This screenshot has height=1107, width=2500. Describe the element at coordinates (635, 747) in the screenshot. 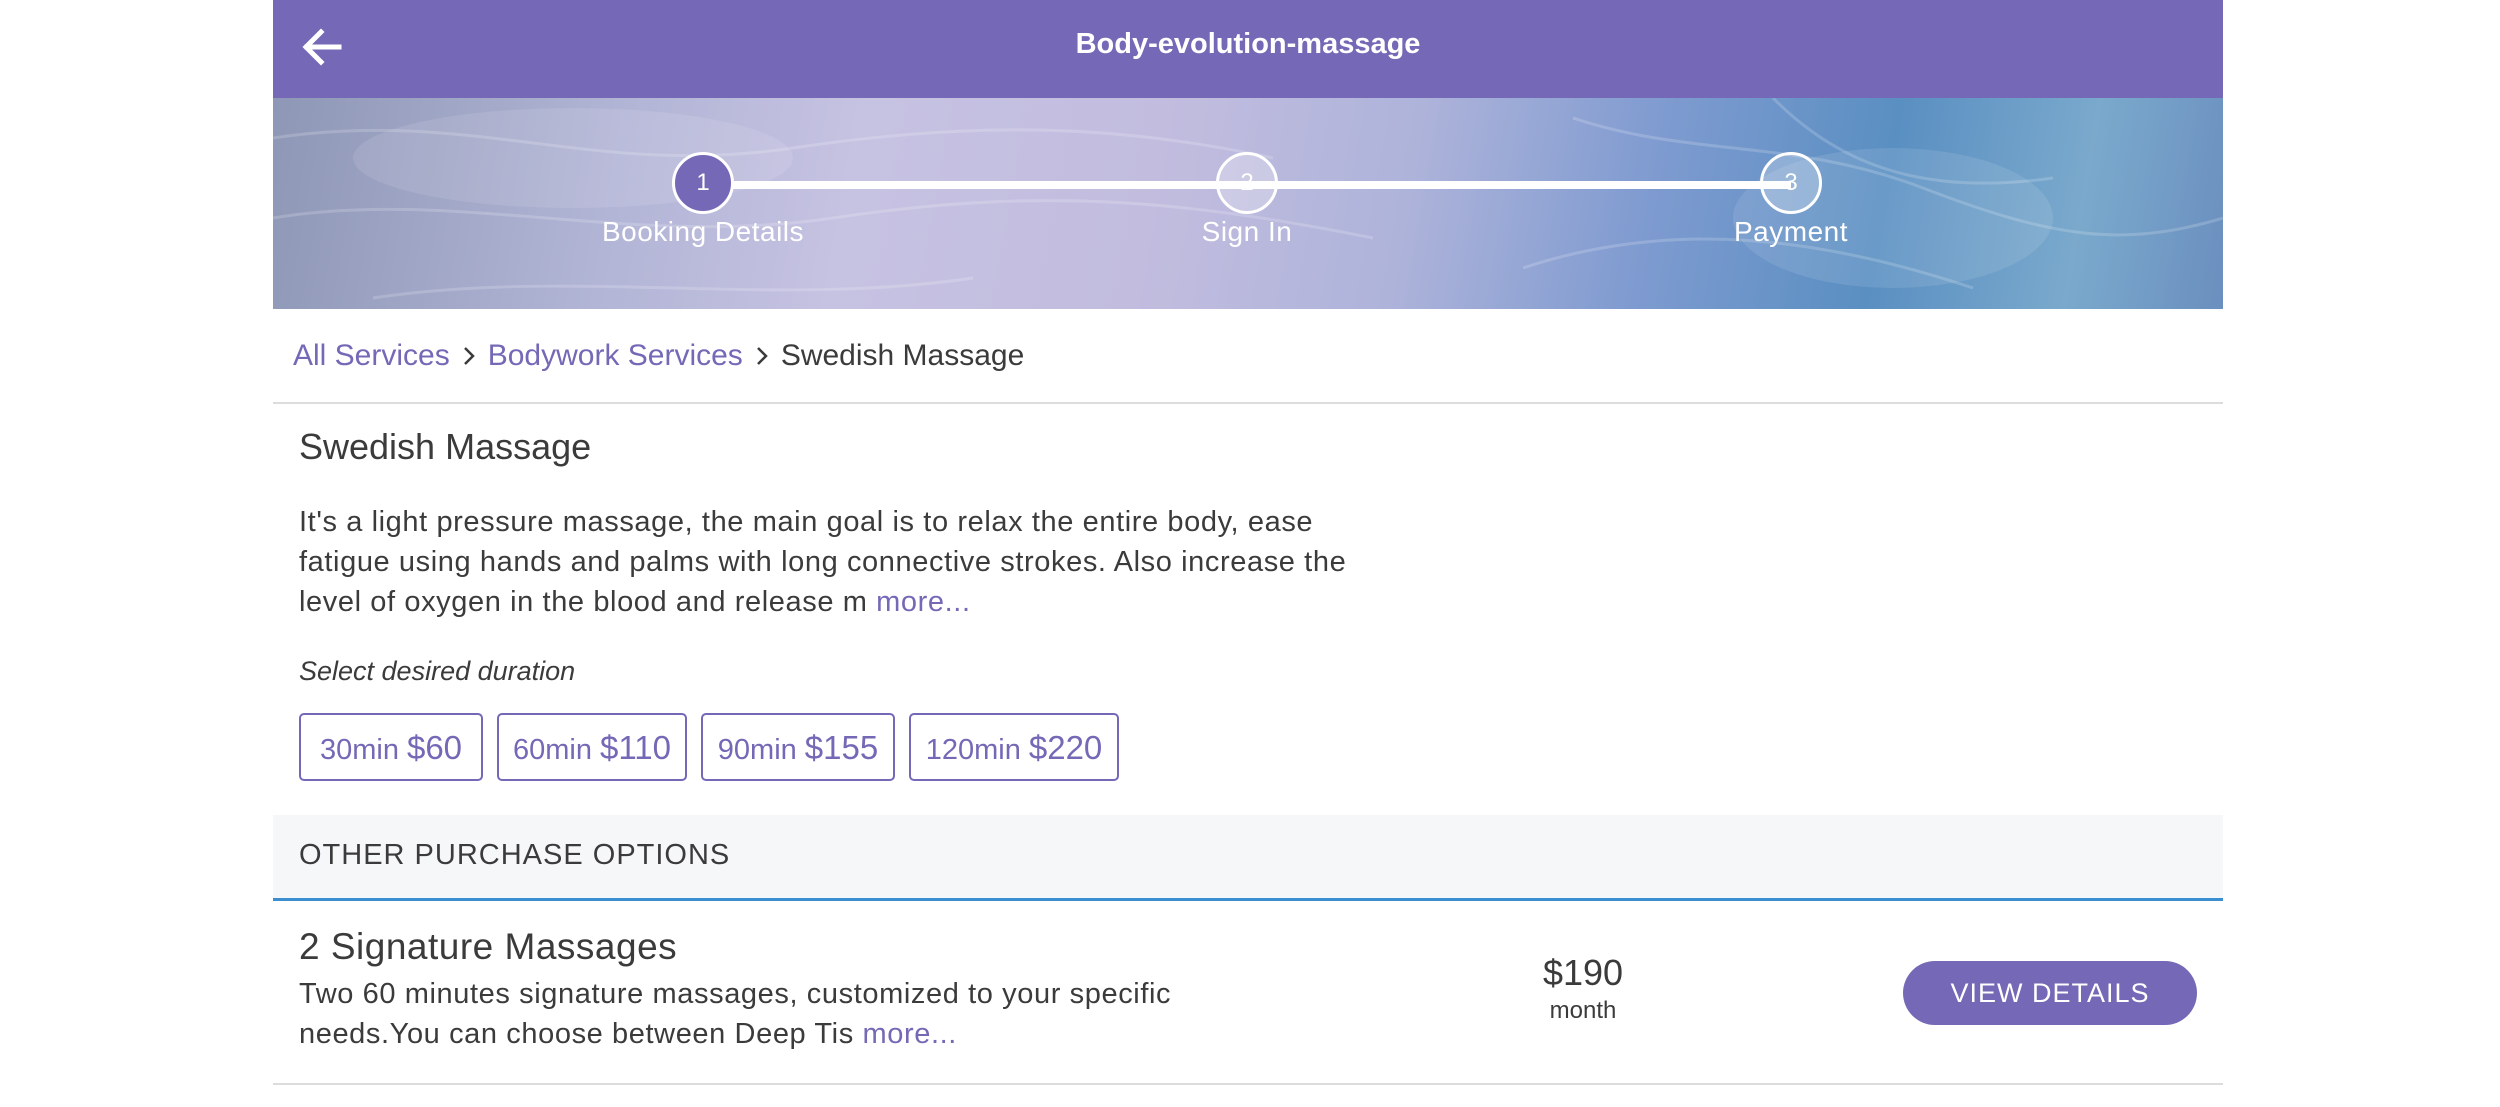

I see `duration-price: $110` at that location.